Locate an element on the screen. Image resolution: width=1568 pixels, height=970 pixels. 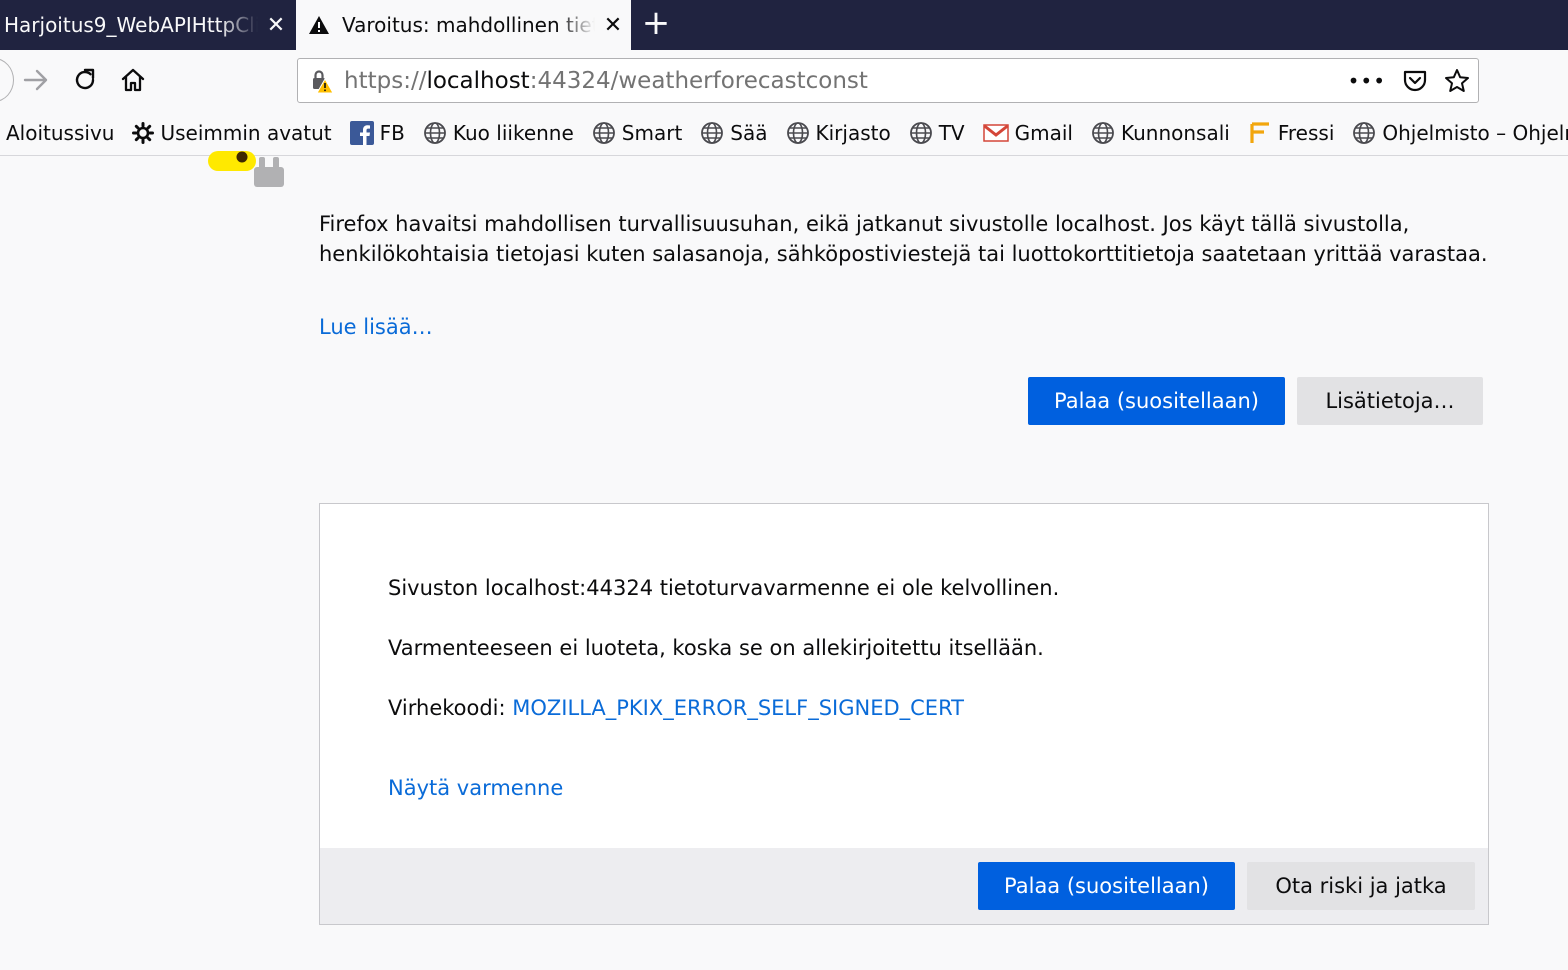
bookmark-kirjasto: Kirjasto is located at coordinates (838, 133).